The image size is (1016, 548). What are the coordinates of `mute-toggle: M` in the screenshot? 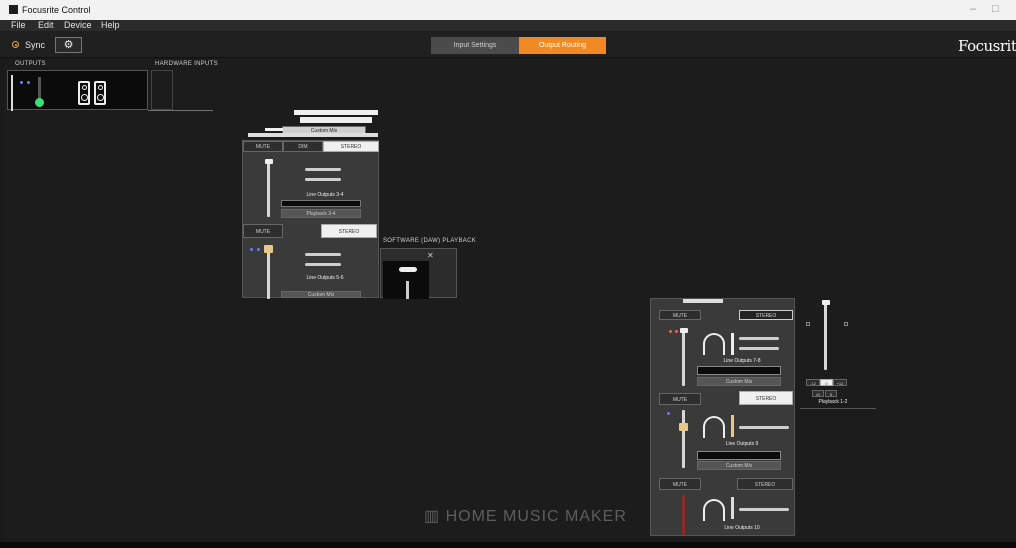 It's located at (818, 393).